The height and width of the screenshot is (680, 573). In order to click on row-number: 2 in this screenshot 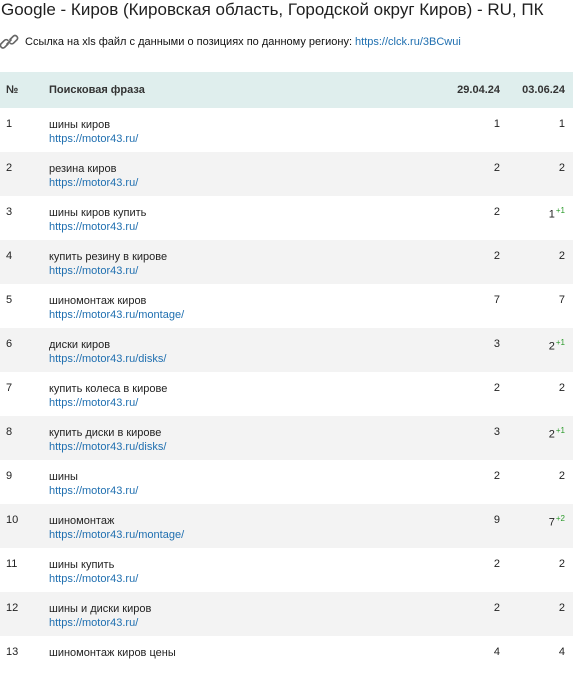, I will do `click(9, 168)`.